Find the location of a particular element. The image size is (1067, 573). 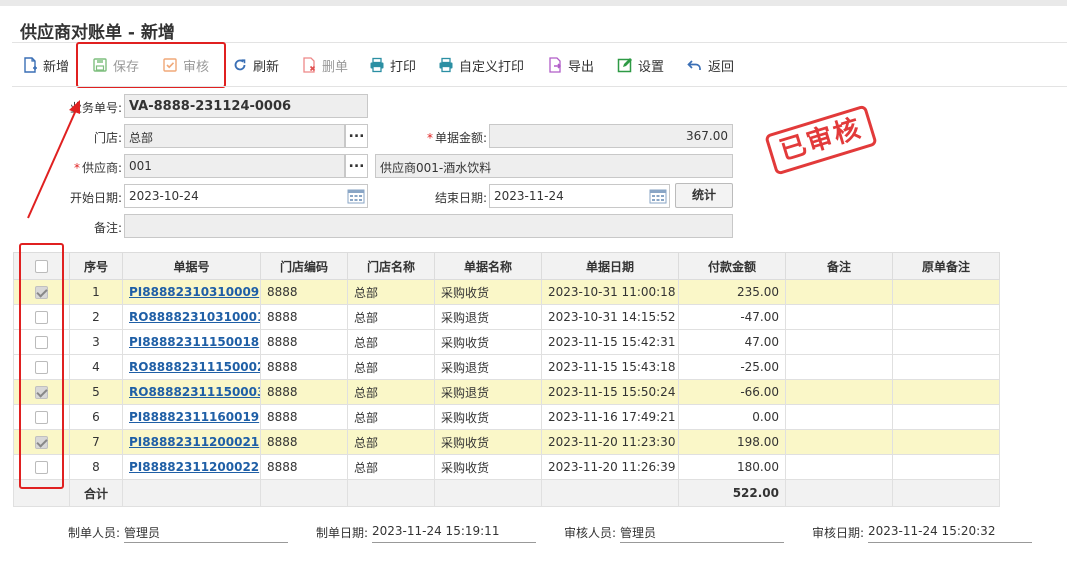

back-label: 返回 is located at coordinates (721, 67).